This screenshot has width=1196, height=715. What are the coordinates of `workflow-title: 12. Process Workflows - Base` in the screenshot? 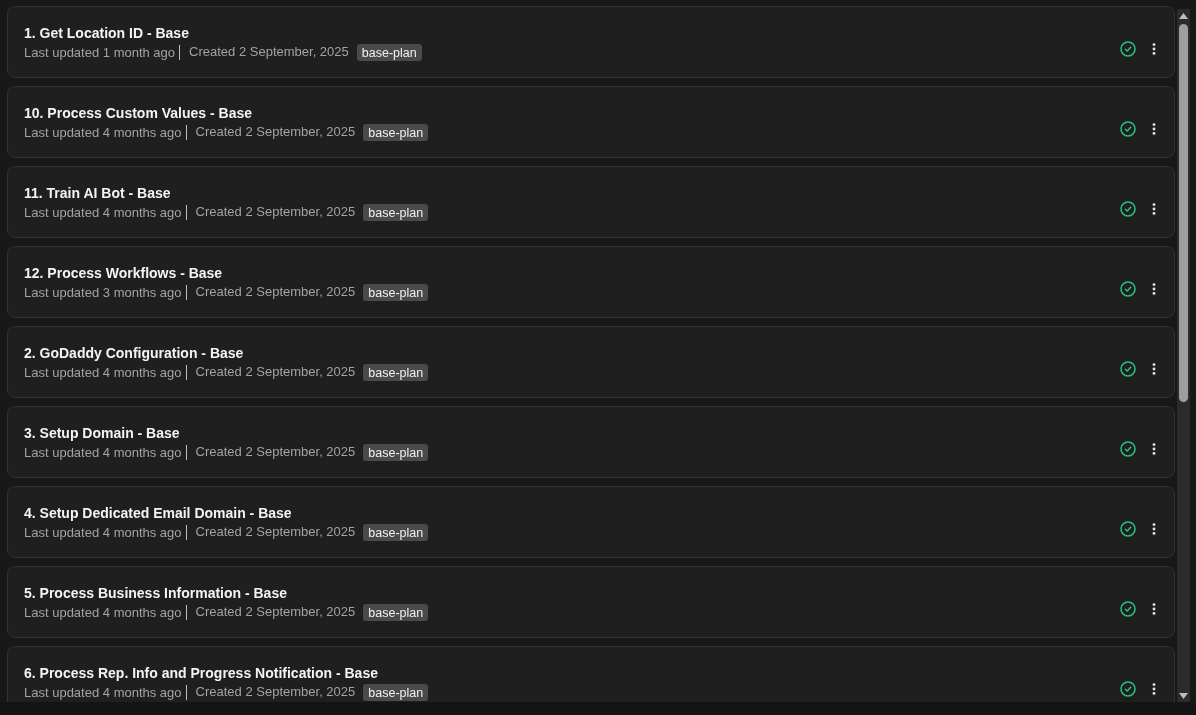 It's located at (123, 272).